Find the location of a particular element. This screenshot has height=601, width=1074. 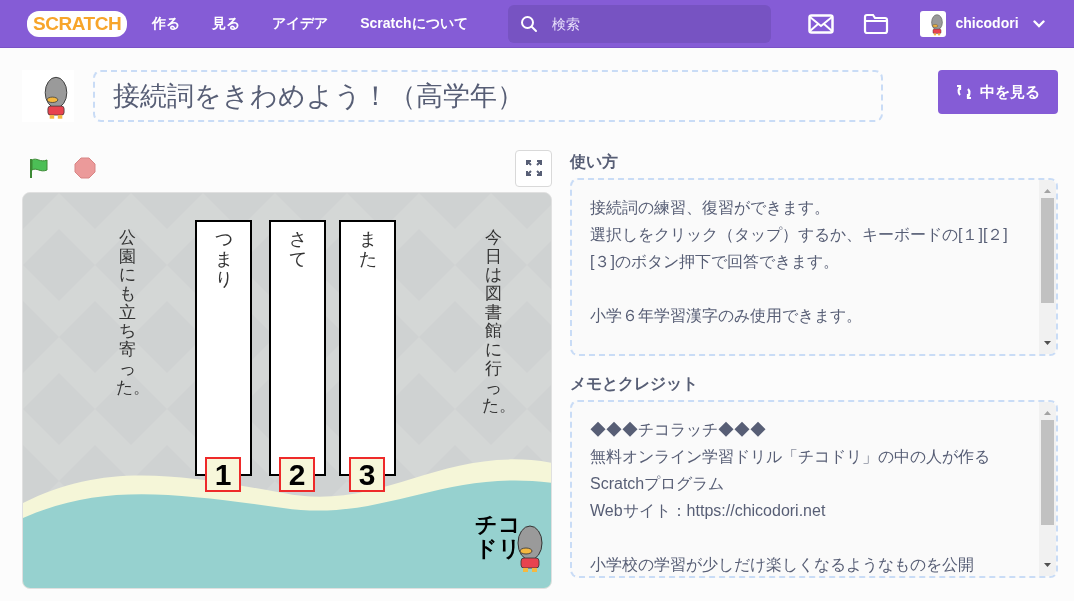

description-text: 小学校の学習が少しだけ楽しくなるようなものを公開 is located at coordinates (782, 565).